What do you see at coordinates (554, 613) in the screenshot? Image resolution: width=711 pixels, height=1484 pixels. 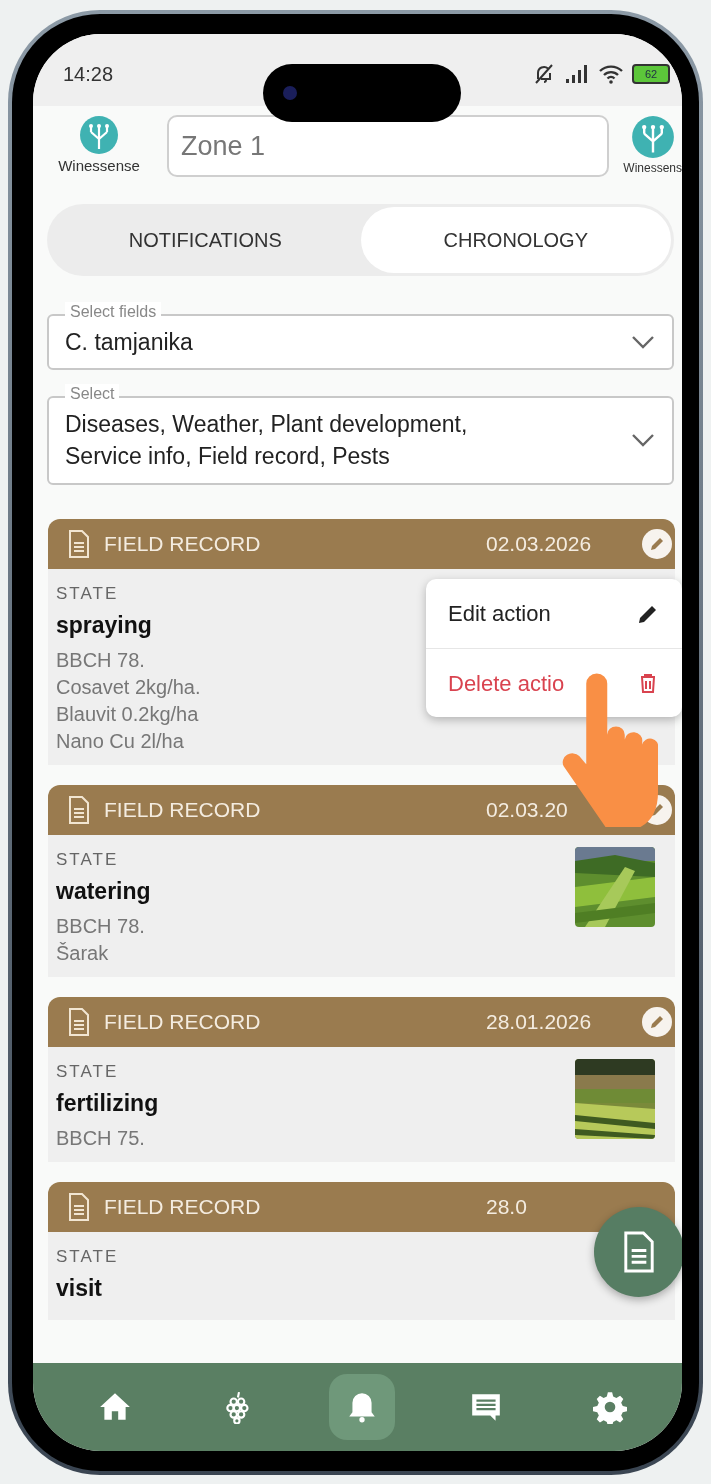 I see `edit-action-item: Edit action` at bounding box center [554, 613].